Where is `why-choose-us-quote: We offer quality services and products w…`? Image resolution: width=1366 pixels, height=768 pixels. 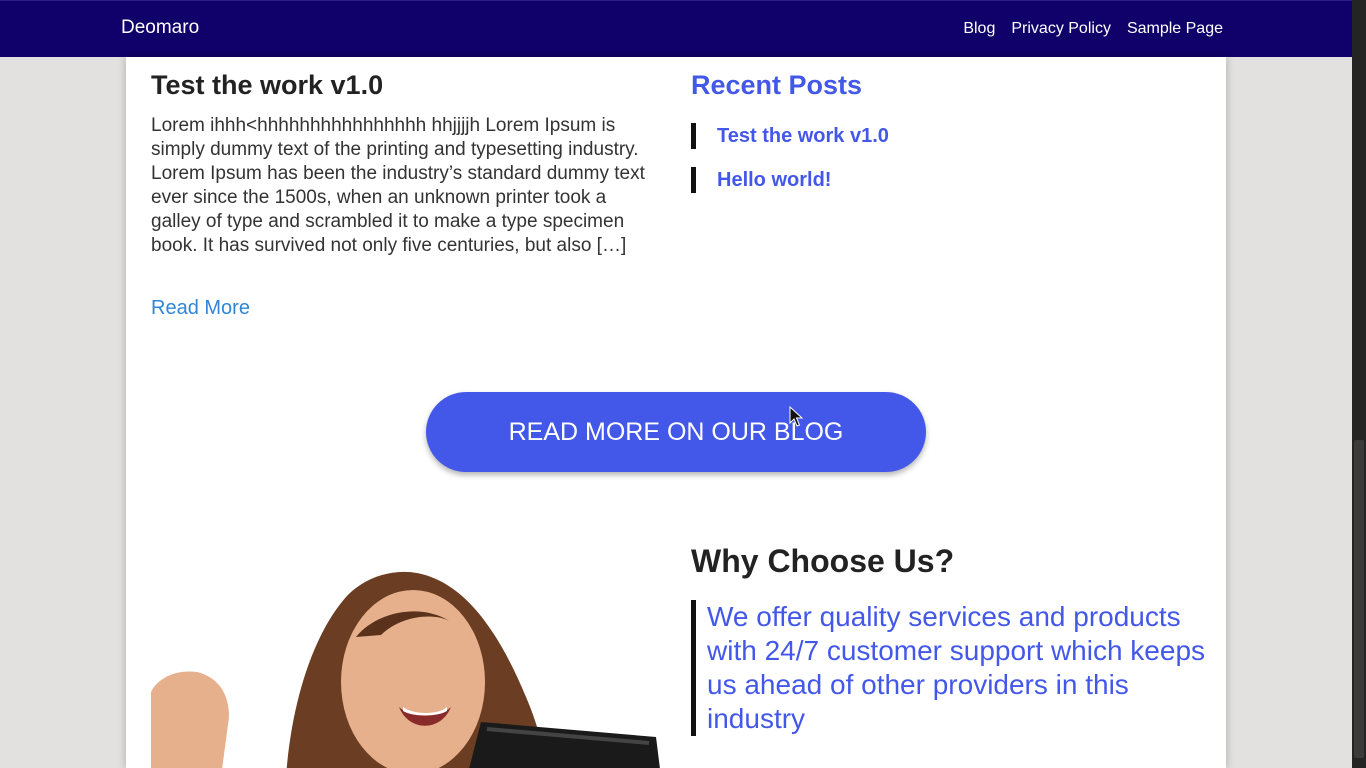
why-choose-us-quote: We offer quality services and products w… is located at coordinates (951, 668).